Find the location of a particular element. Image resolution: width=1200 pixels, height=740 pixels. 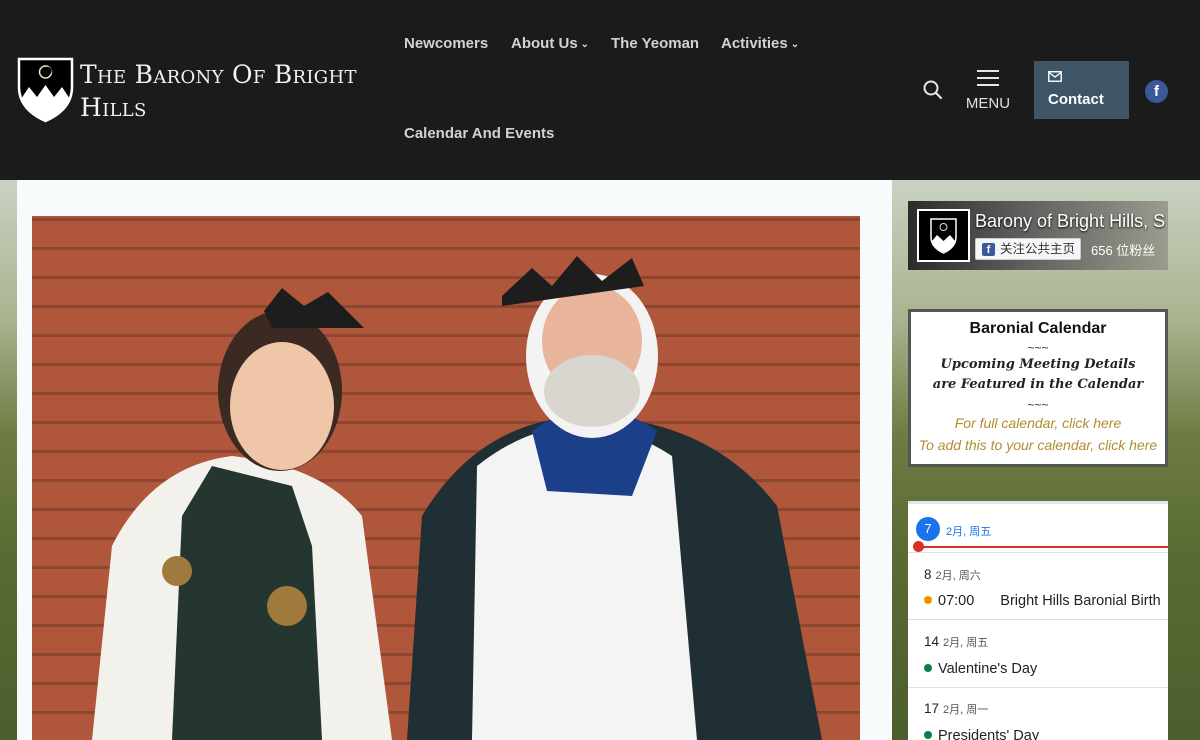

meeting-note-line-1: Upcoming Meeting Details is located at coordinates (1038, 364).